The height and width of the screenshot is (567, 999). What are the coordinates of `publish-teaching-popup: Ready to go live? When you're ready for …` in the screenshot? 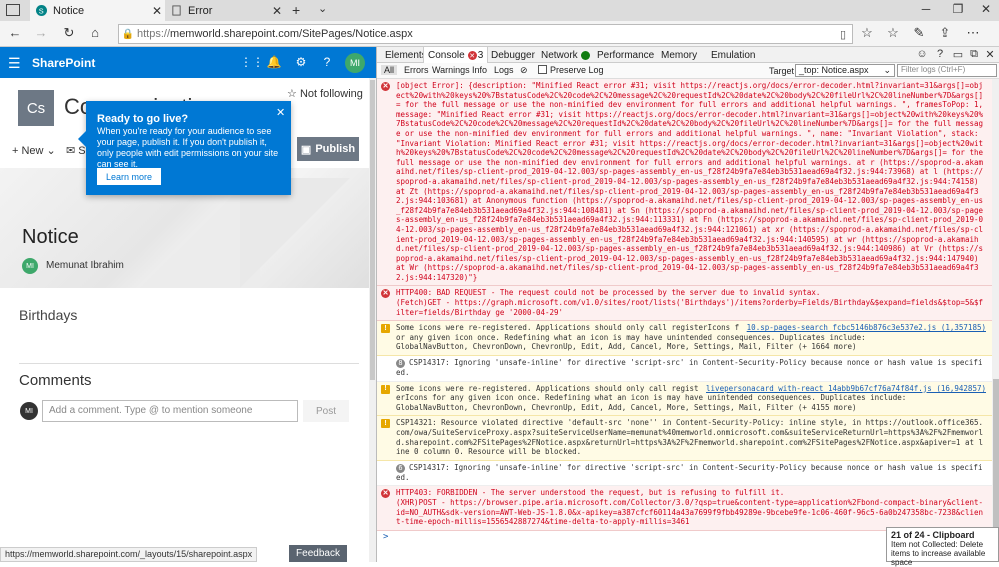 It's located at (184, 148).